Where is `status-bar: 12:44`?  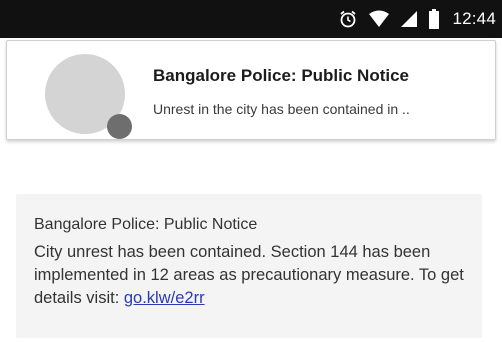 status-bar: 12:44 is located at coordinates (251, 19).